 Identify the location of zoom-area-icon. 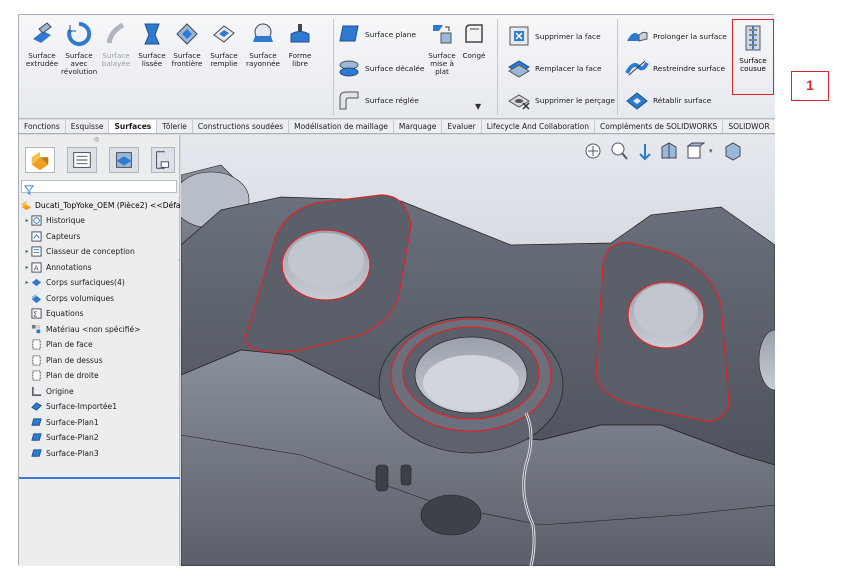
(619, 151).